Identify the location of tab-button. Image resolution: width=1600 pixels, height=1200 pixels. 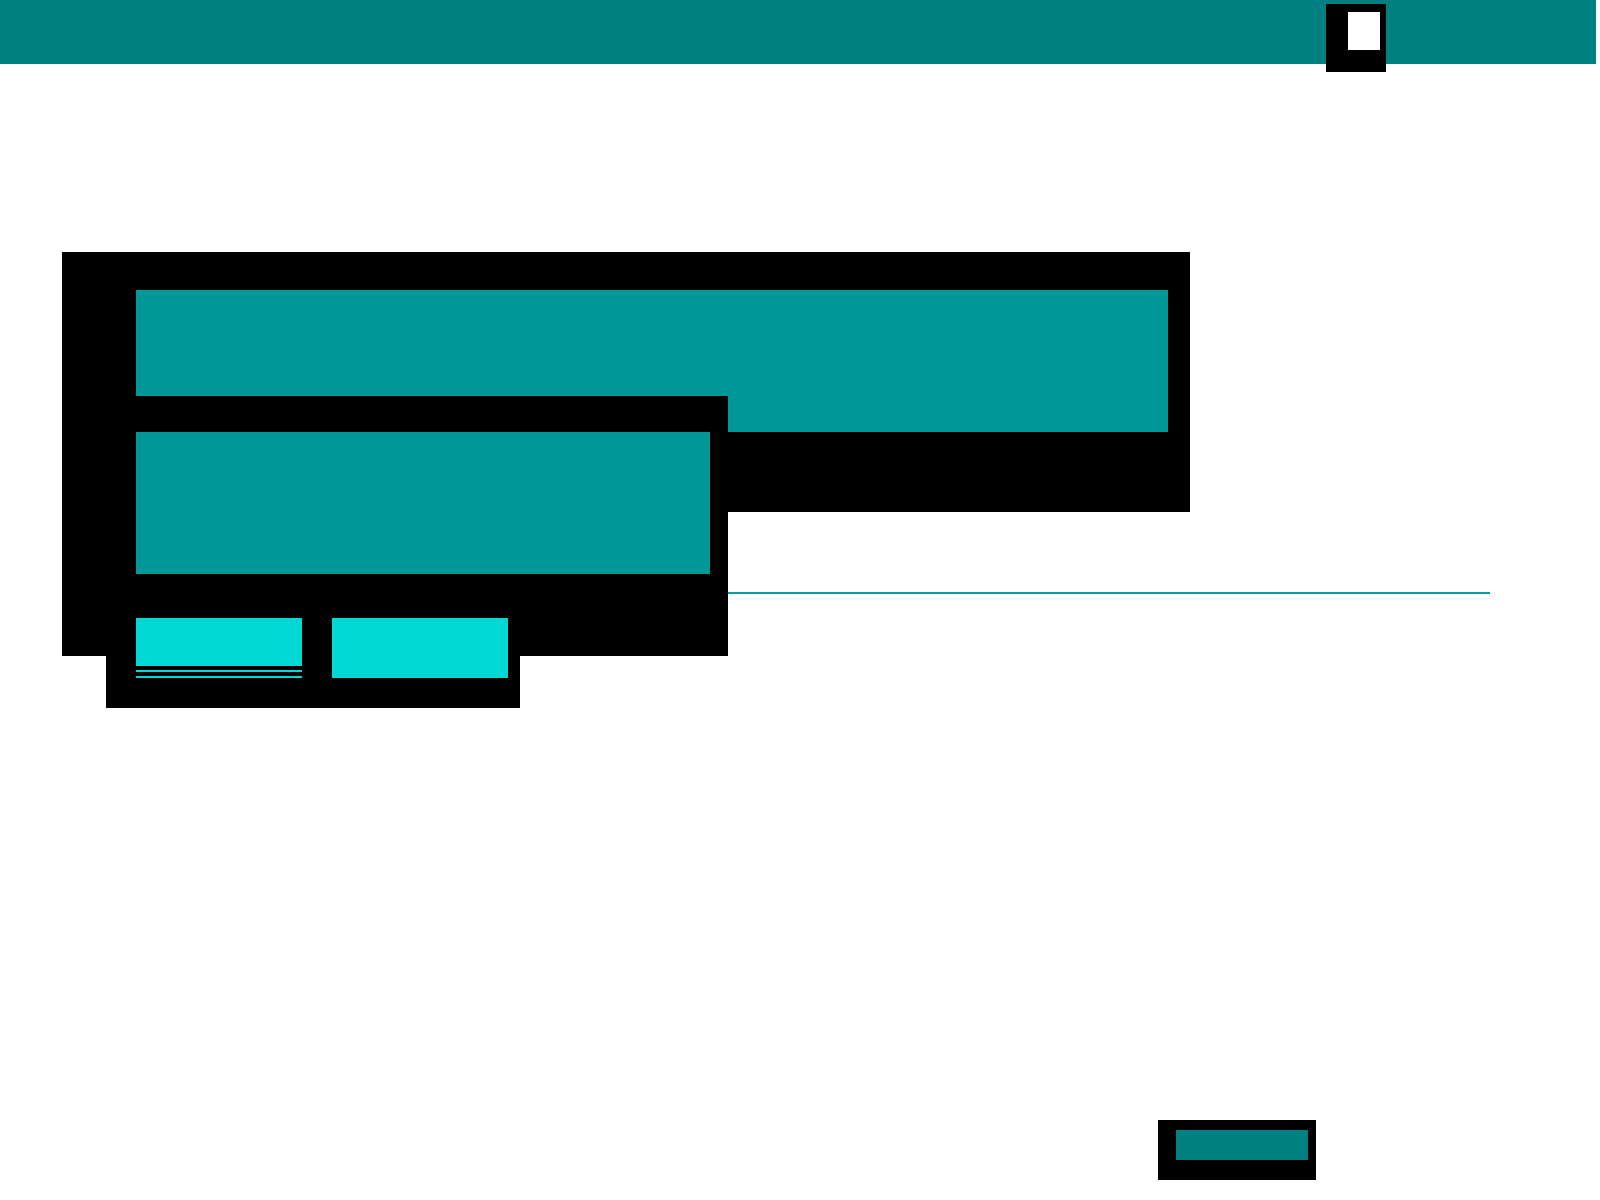
(219, 648).